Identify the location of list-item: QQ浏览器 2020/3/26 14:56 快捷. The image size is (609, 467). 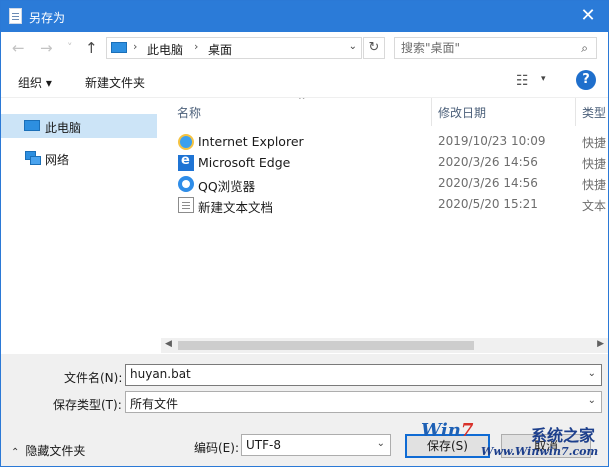
(391, 183).